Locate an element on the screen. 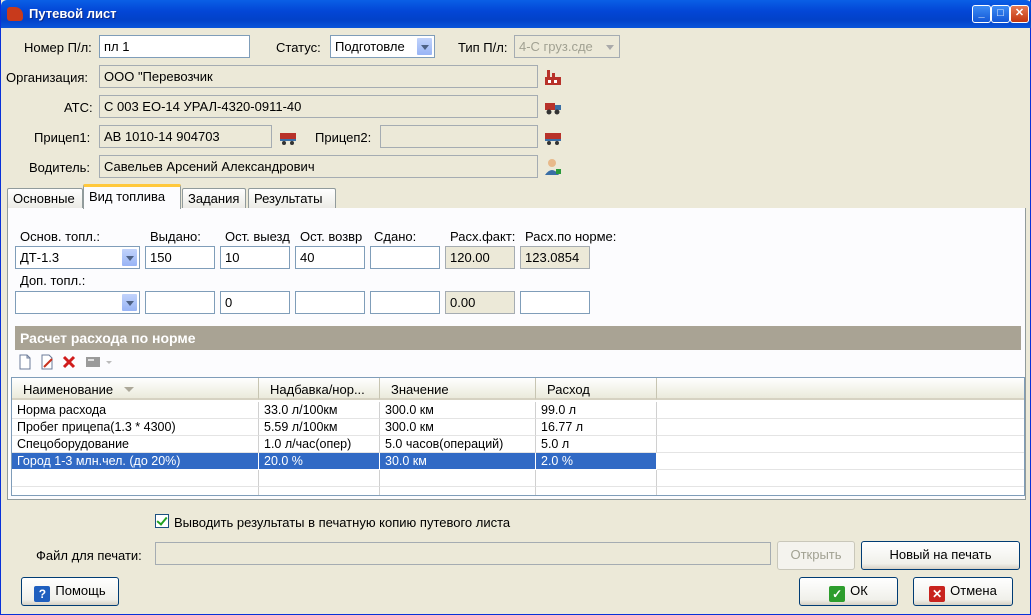  grid-header-name: Наименование is located at coordinates (135, 389).